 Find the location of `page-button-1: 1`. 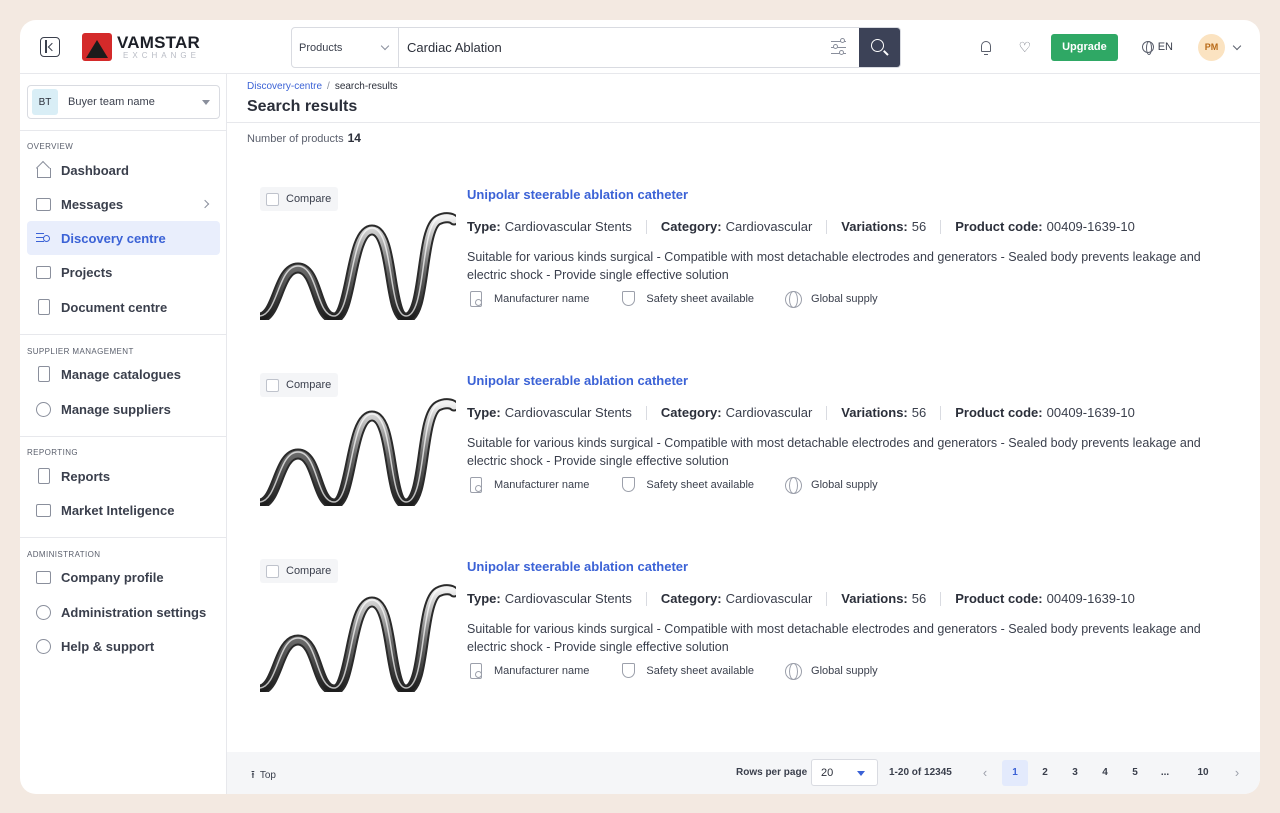

page-button-1: 1 is located at coordinates (1015, 772).